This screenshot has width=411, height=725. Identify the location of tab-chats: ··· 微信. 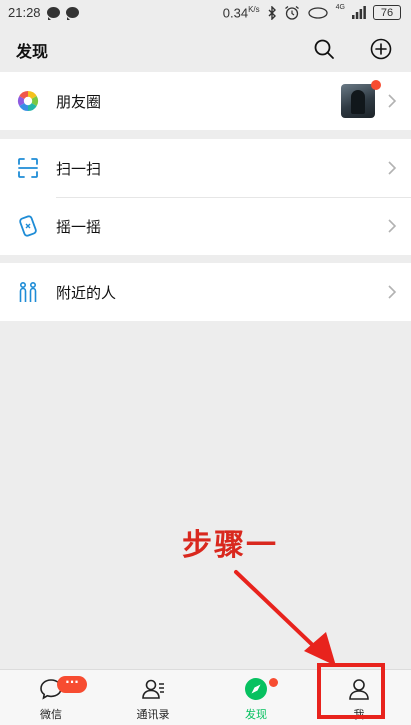
(51, 697).